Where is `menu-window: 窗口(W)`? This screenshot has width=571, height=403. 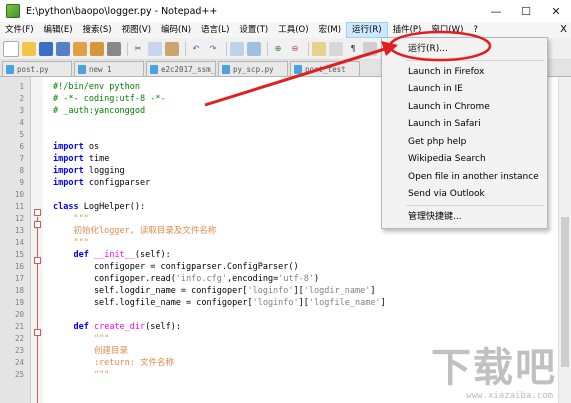 menu-window: 窗口(W) is located at coordinates (447, 30).